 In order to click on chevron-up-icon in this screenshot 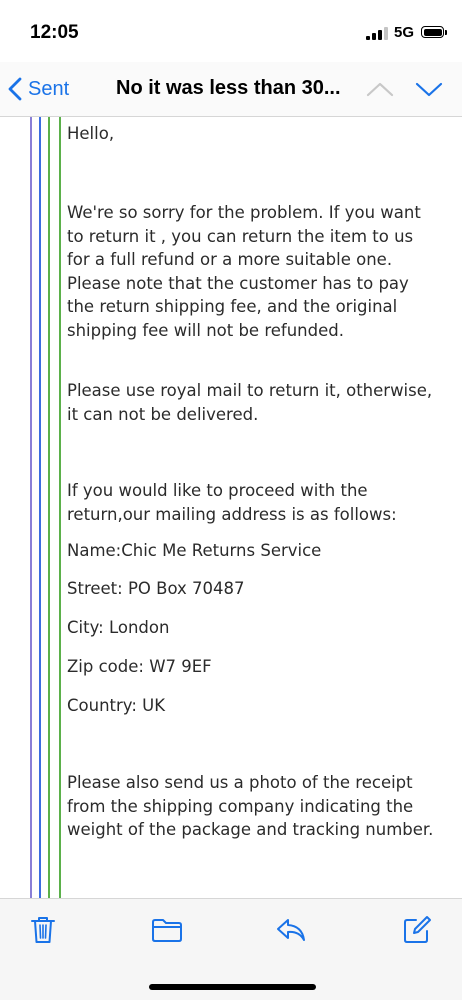, I will do `click(380, 93)`.